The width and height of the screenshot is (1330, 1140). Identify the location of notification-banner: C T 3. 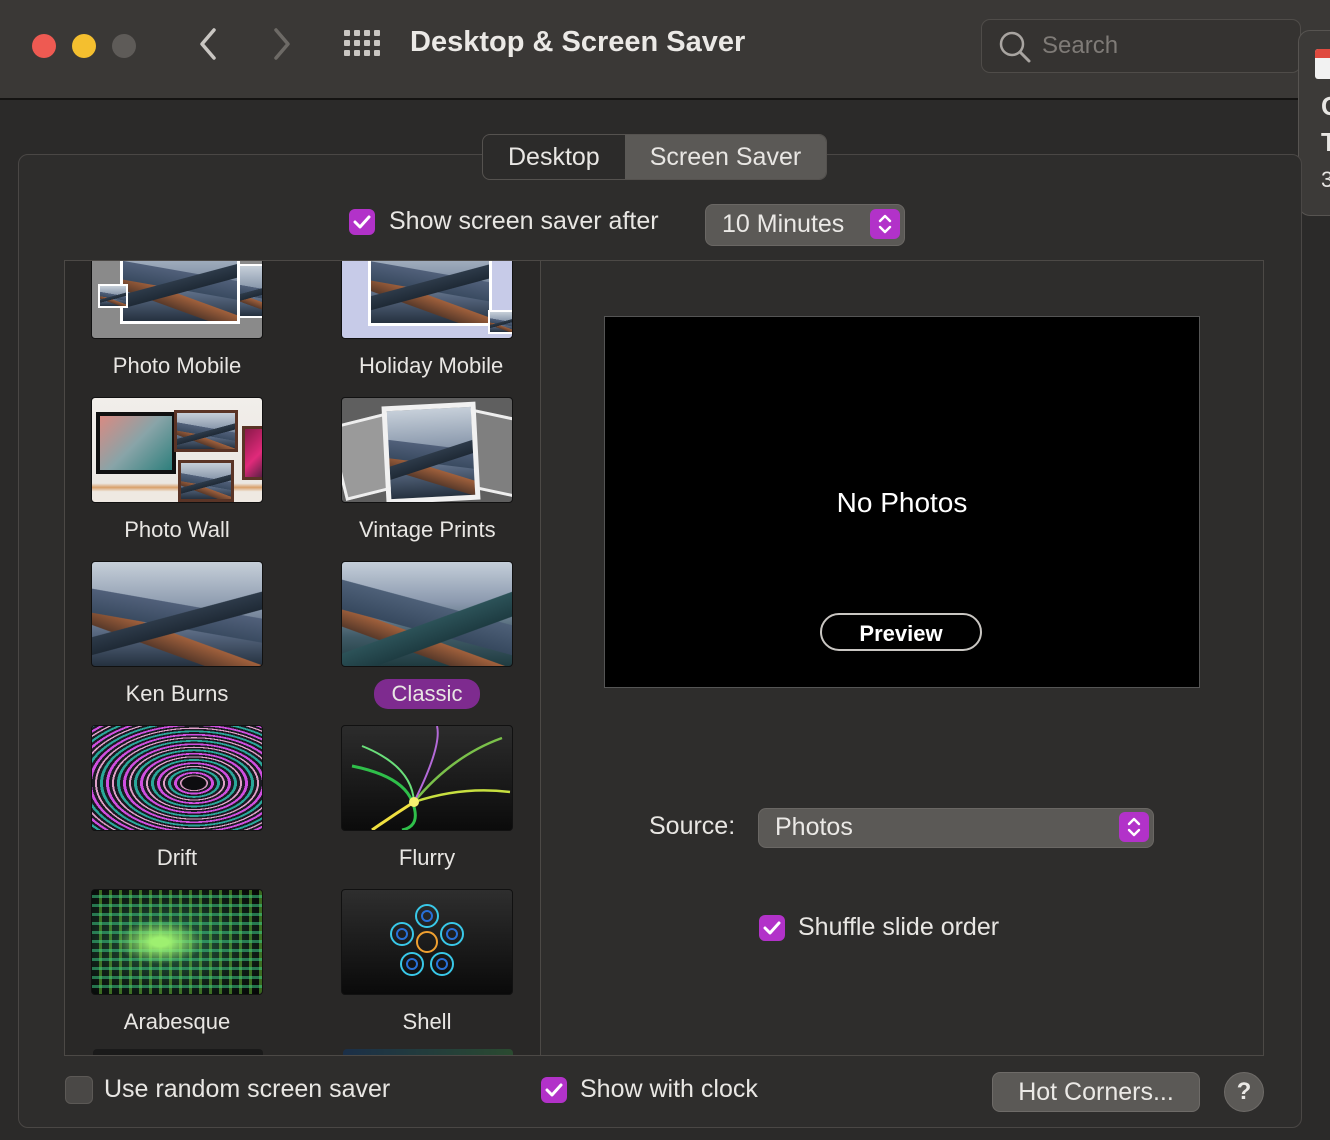
(1314, 123).